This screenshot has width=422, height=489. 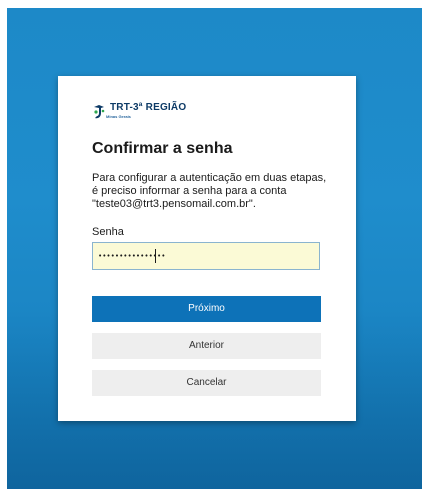 I want to click on cancel-button: Cancelar, so click(x=206, y=383).